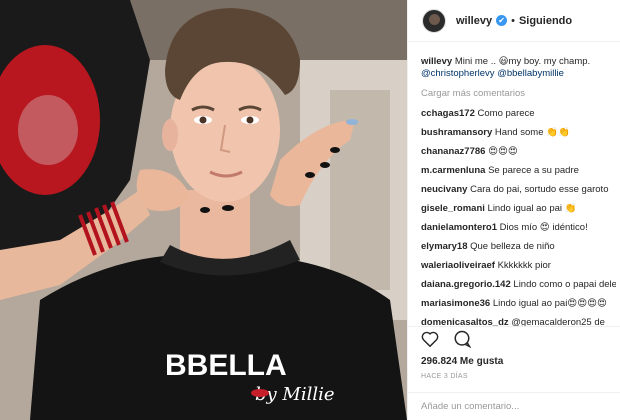 Image resolution: width=620 pixels, height=420 pixels. Describe the element at coordinates (532, 132) in the screenshot. I see `comment-text: Hand some 👏👏` at that location.